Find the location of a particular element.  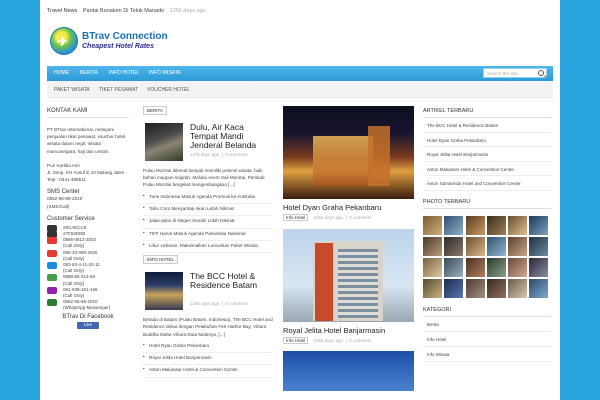

kategori-link: Berita is located at coordinates (487, 325).